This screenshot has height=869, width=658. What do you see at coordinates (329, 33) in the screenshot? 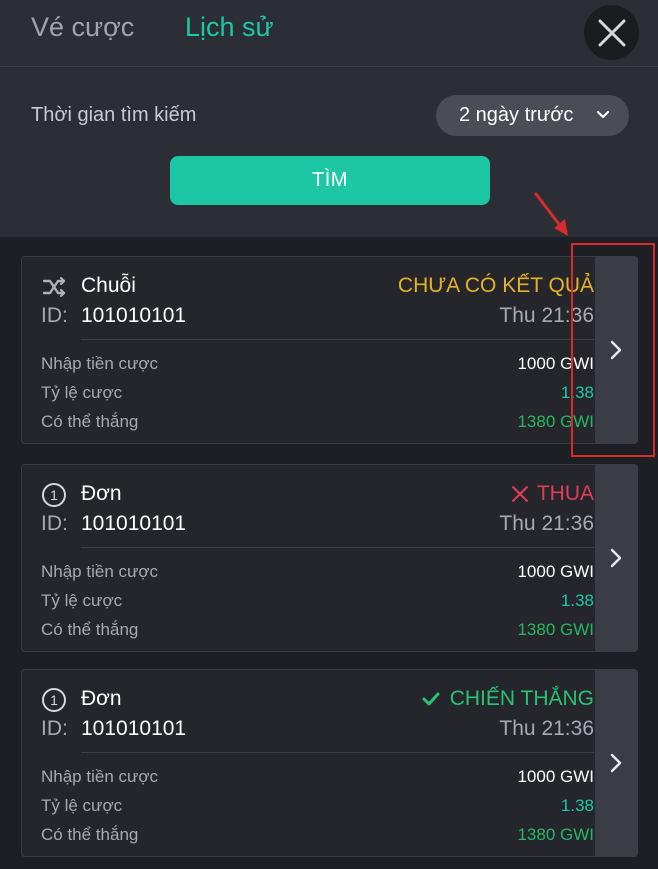
I see `header: Vé cược Lịch sử` at bounding box center [329, 33].